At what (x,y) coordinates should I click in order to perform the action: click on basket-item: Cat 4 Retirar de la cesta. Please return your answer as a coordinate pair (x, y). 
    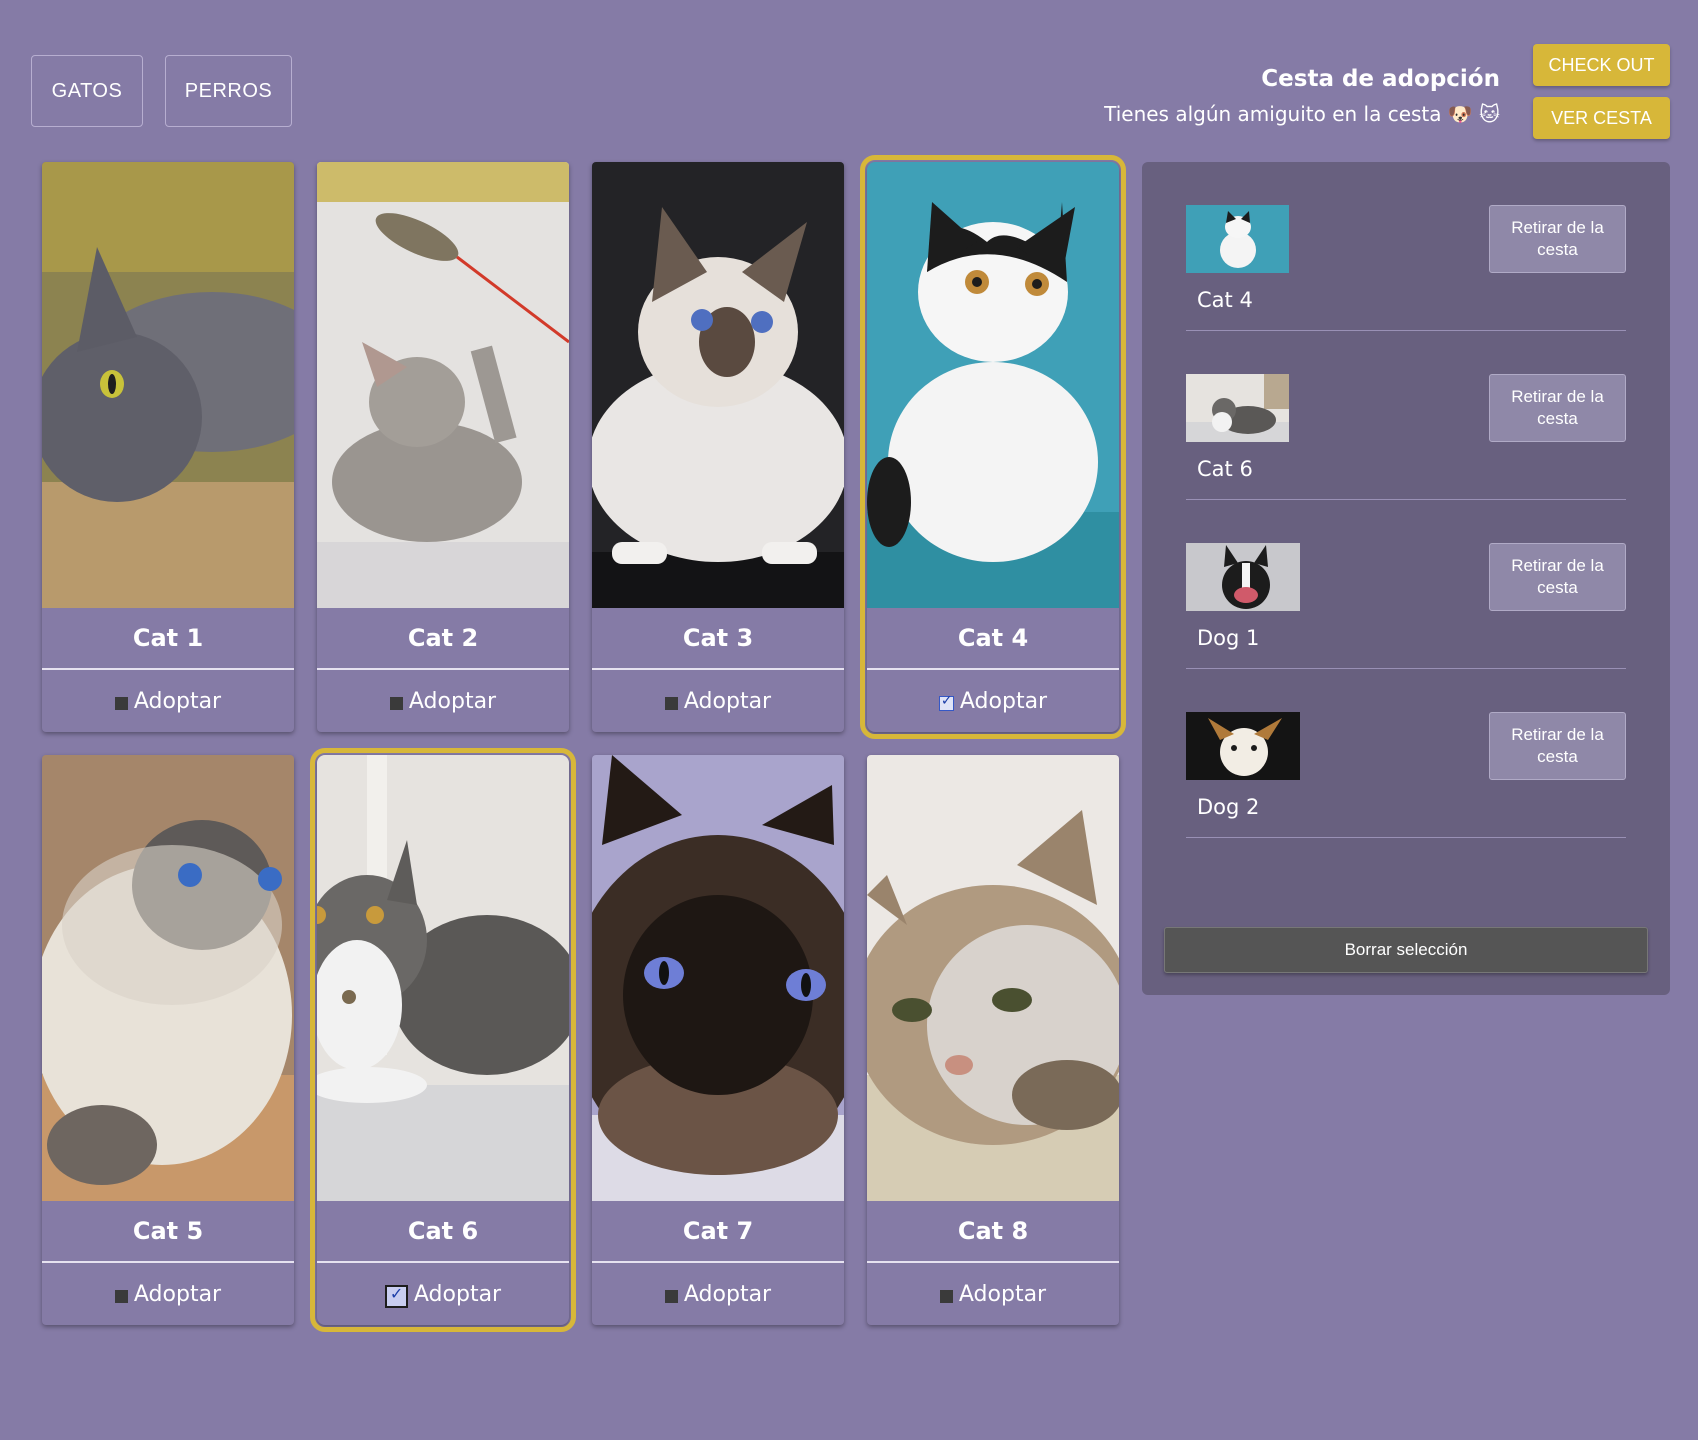
    Looking at the image, I should click on (1406, 246).